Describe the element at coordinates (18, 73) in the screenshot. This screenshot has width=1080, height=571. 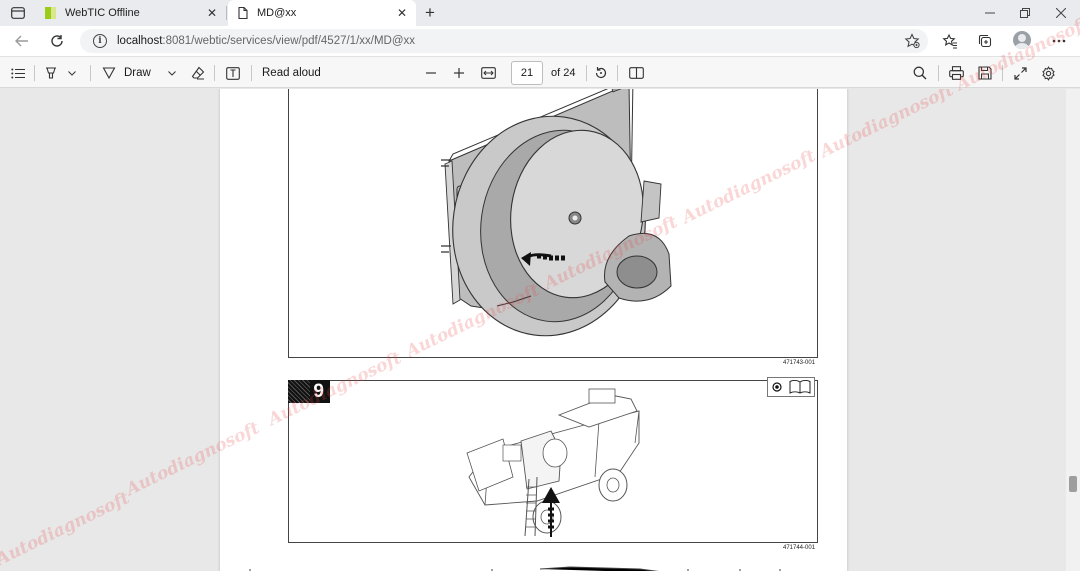
I see `contents-icon` at that location.